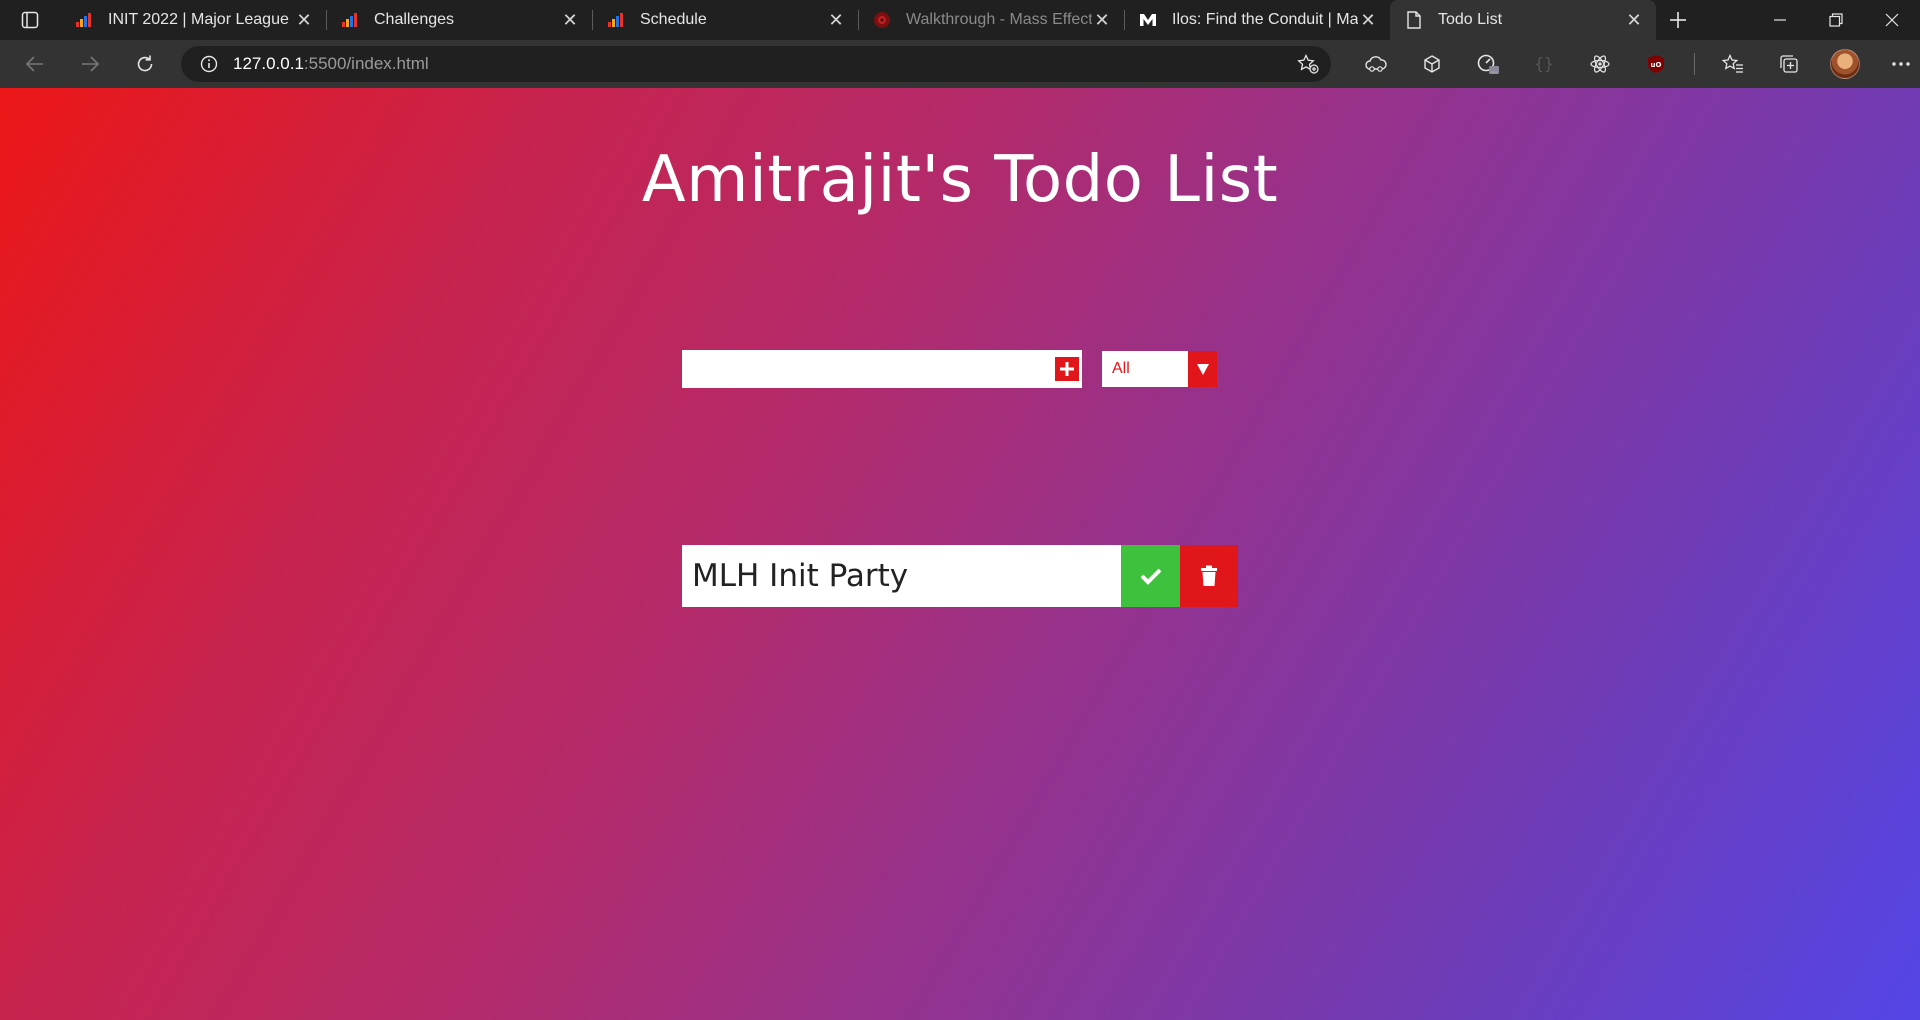  I want to click on tab-init-2022: INIT 2022 | Major League H ✕, so click(193, 20).